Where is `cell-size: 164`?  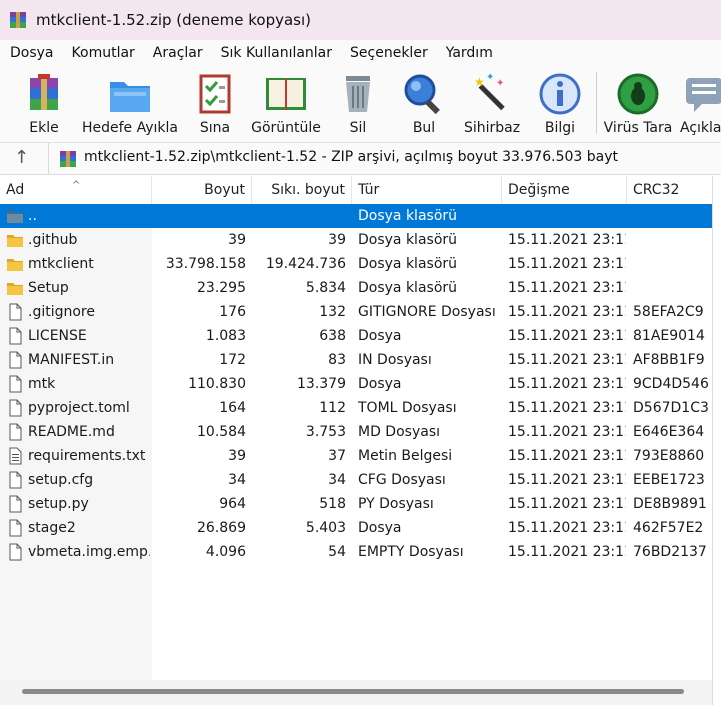 cell-size: 164 is located at coordinates (232, 408).